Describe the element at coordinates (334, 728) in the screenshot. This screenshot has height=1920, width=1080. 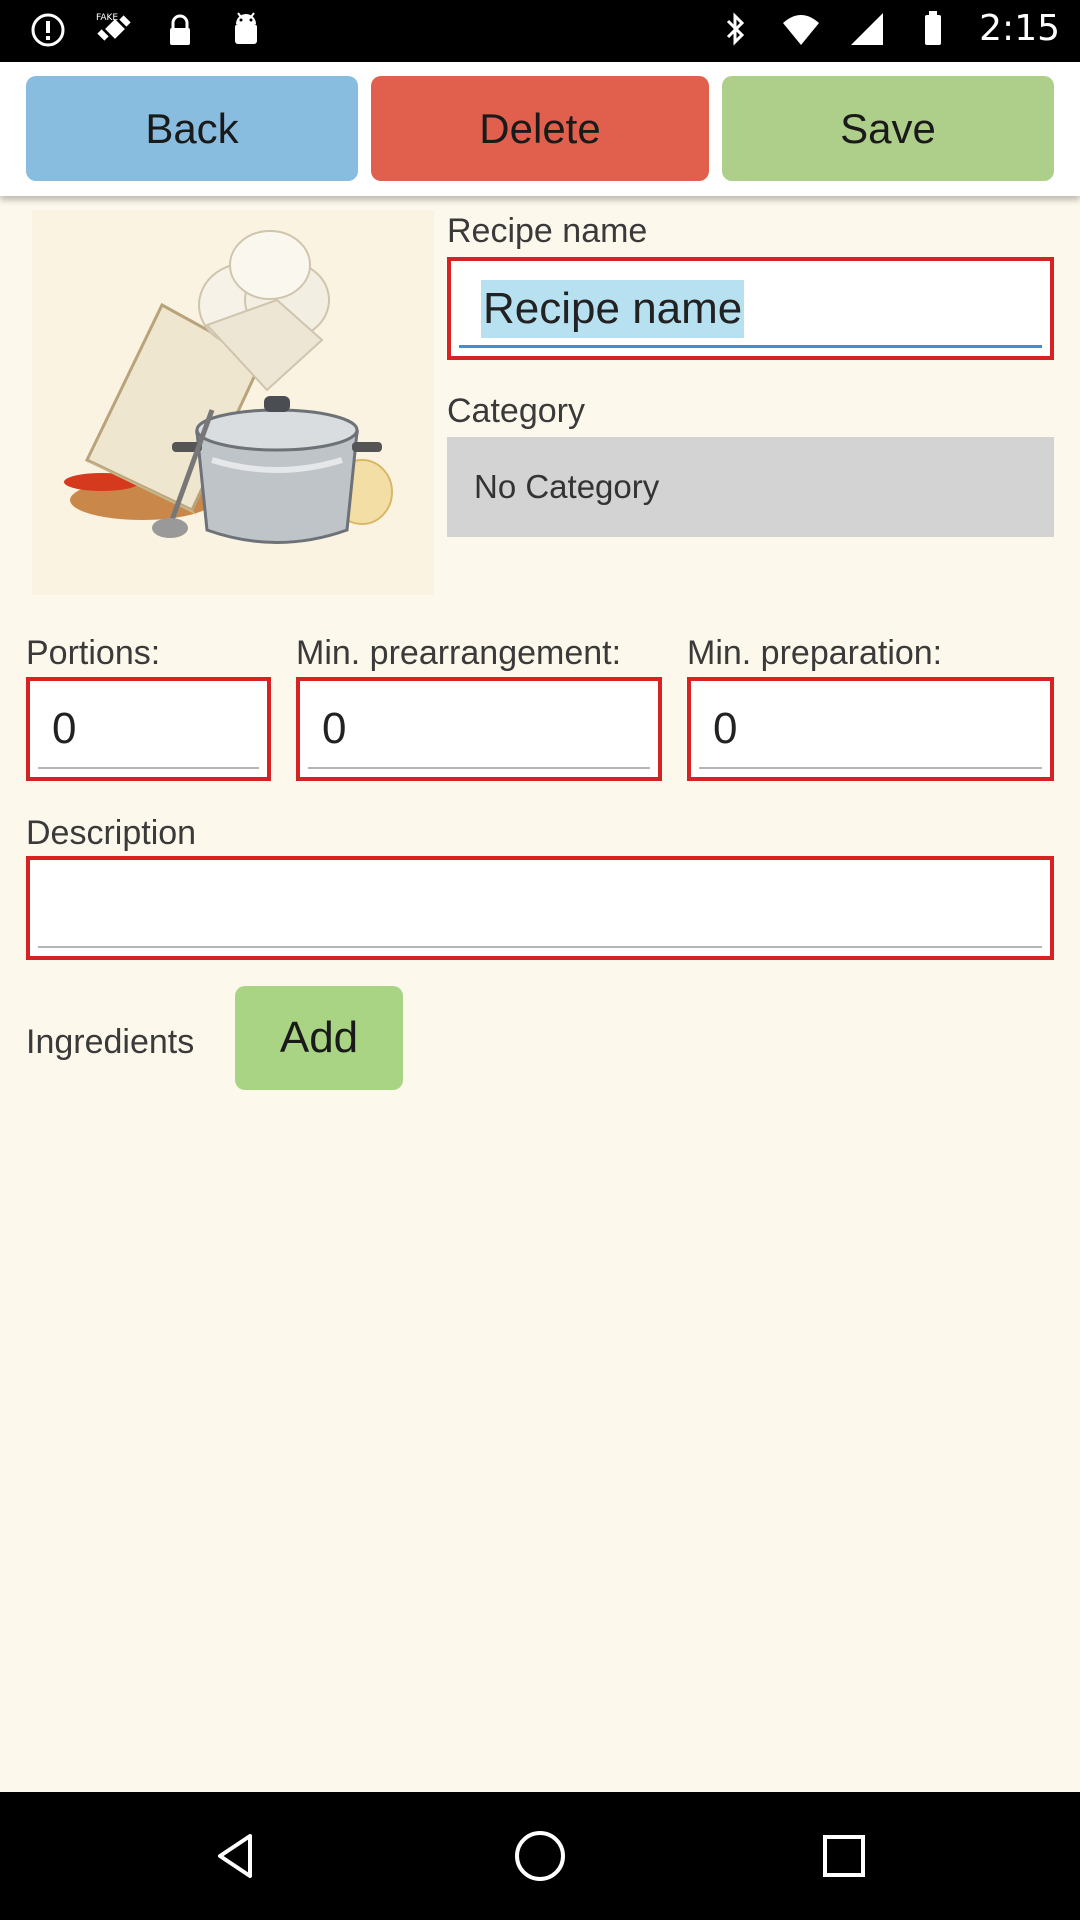
I see `prearrangement-value: 0` at that location.